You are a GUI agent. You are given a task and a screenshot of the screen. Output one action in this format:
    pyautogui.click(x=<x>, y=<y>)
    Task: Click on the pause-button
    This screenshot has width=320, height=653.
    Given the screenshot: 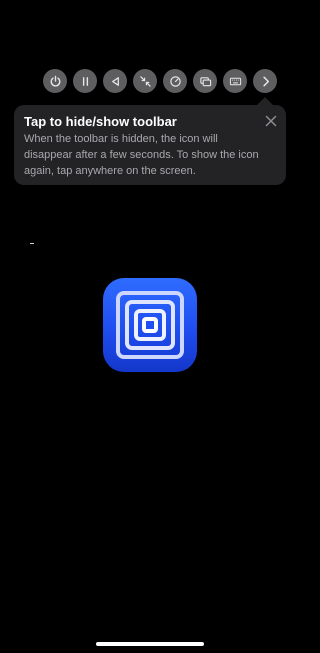 What is the action you would take?
    pyautogui.click(x=85, y=81)
    